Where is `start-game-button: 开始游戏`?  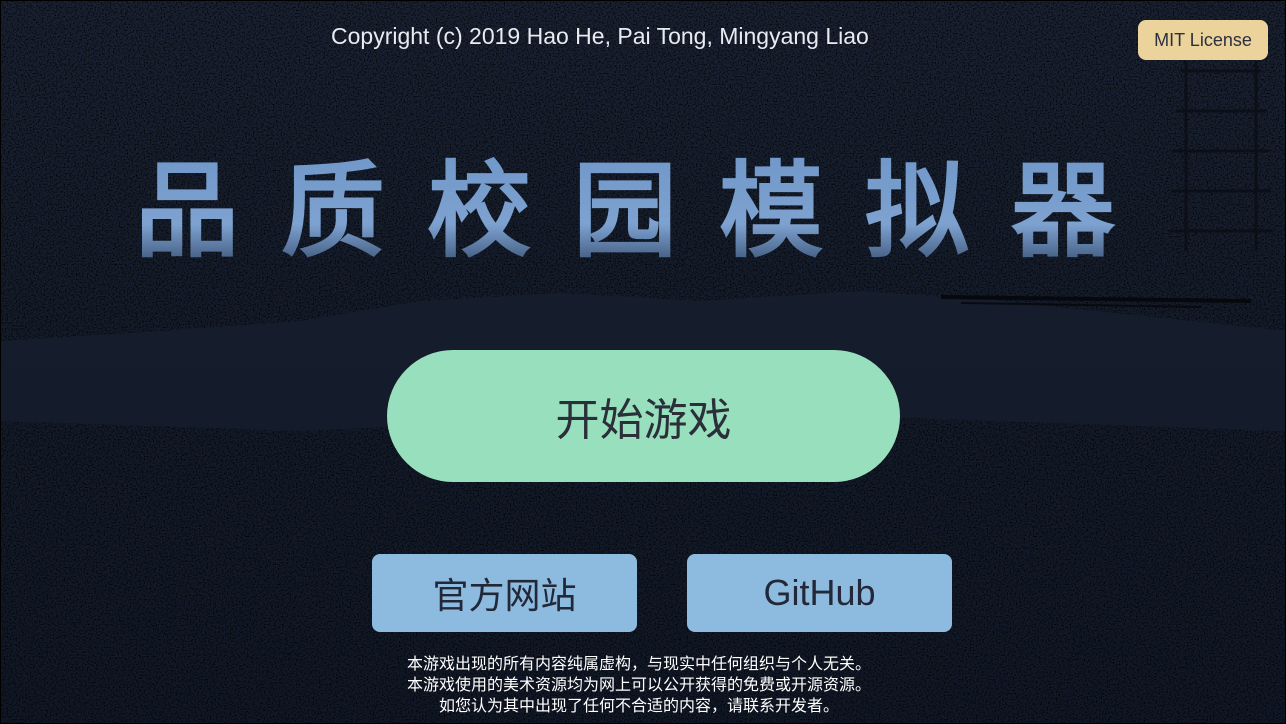
start-game-button: 开始游戏 is located at coordinates (643, 416).